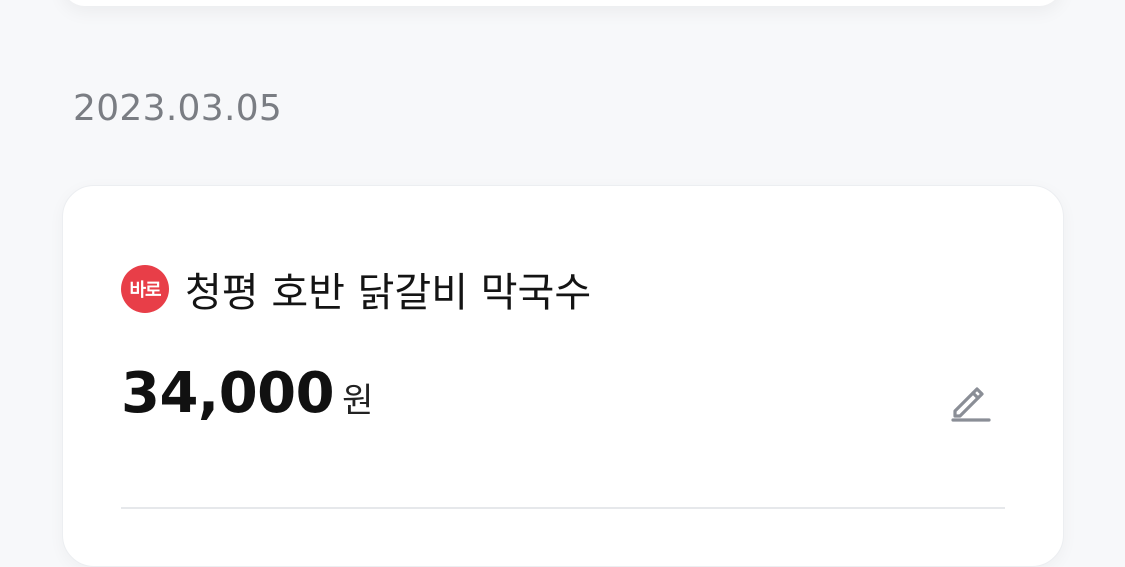 This screenshot has height=567, width=1125. What do you see at coordinates (145, 289) in the screenshot?
I see `baro-logo-icon: 바로` at bounding box center [145, 289].